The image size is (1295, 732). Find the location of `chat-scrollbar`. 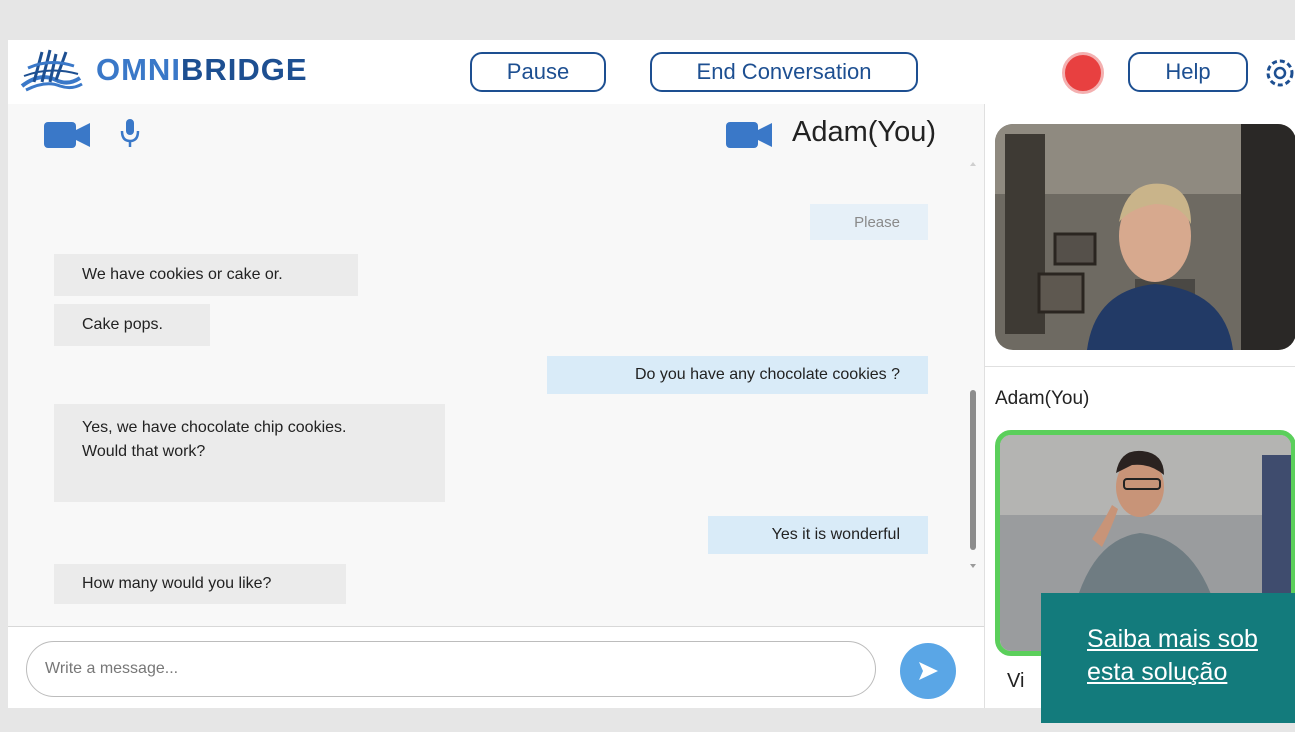

chat-scrollbar is located at coordinates (973, 366).